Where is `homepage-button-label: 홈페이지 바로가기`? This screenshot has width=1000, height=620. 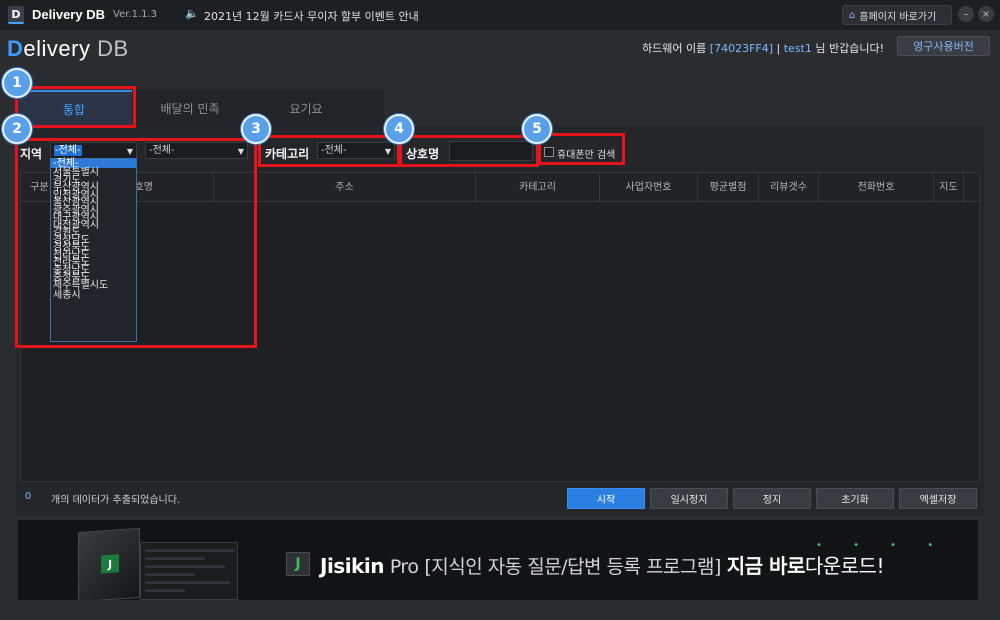 homepage-button-label: 홈페이지 바로가기 is located at coordinates (898, 17).